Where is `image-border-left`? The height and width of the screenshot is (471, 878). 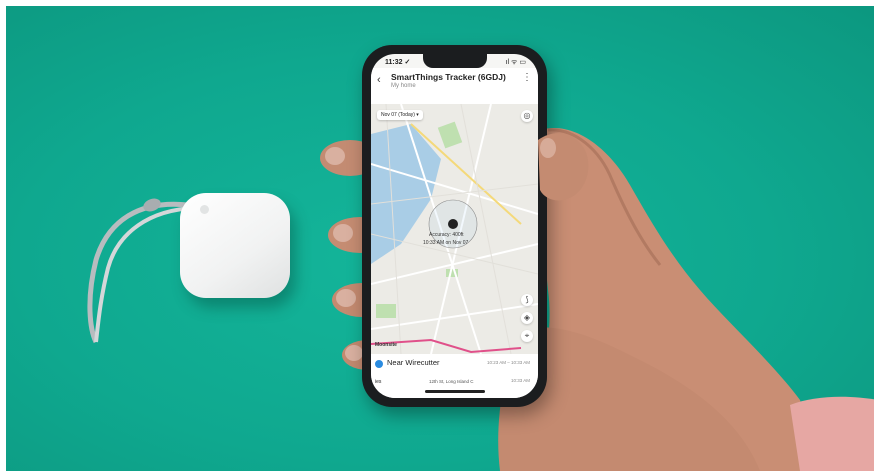 image-border-left is located at coordinates (3, 235).